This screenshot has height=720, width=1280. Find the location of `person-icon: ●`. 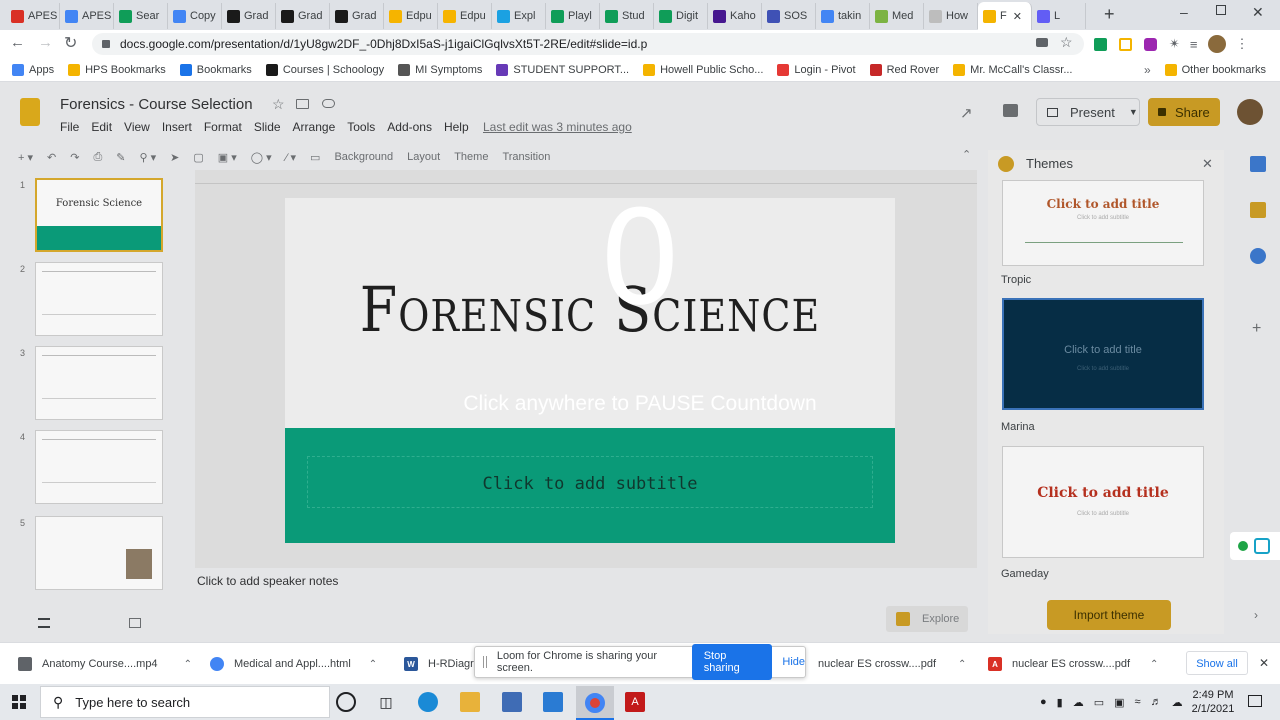

person-icon: ● is located at coordinates (1043, 702).